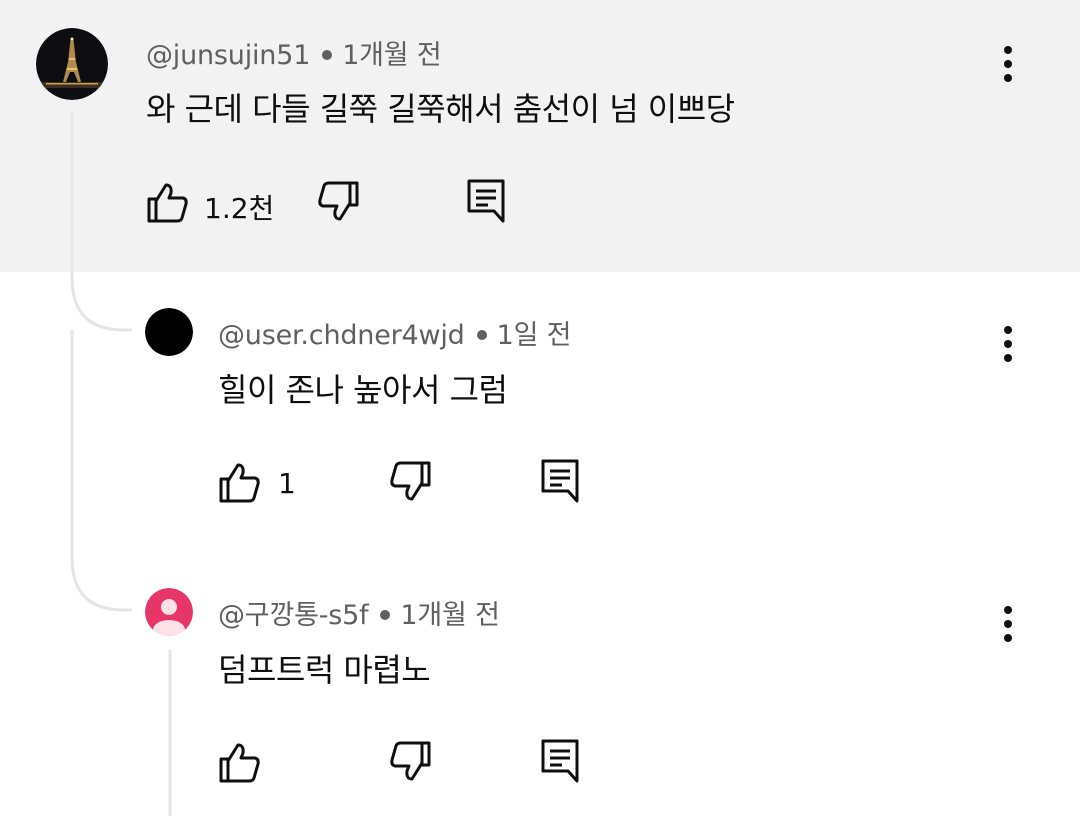 Image resolution: width=1080 pixels, height=816 pixels. I want to click on comment-actions, so click(408, 762).